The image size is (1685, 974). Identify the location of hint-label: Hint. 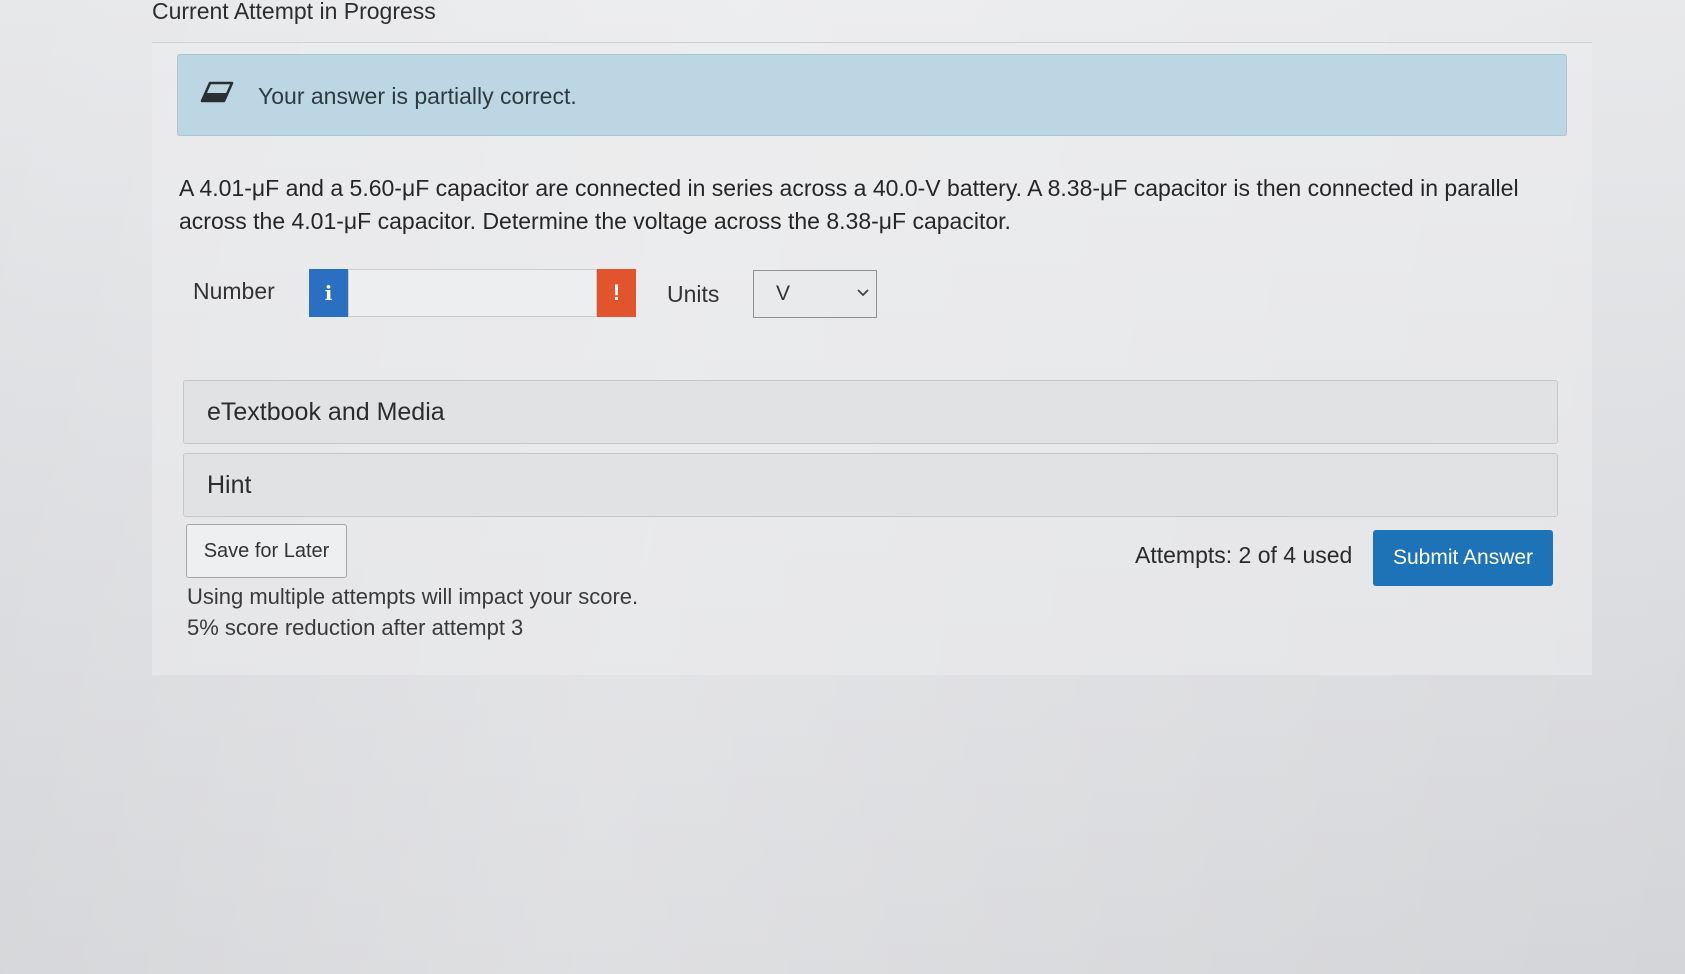
(229, 485).